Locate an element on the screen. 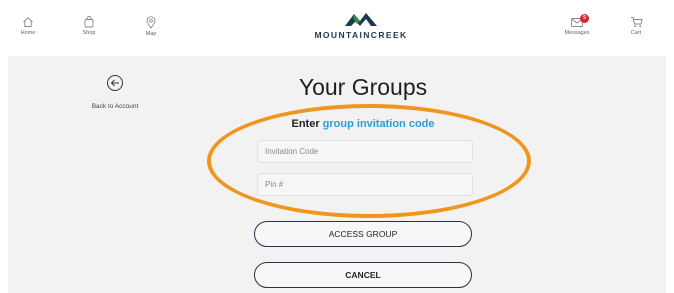 The width and height of the screenshot is (674, 293). enter-instruction: Enter group invitation code is located at coordinates (363, 124).